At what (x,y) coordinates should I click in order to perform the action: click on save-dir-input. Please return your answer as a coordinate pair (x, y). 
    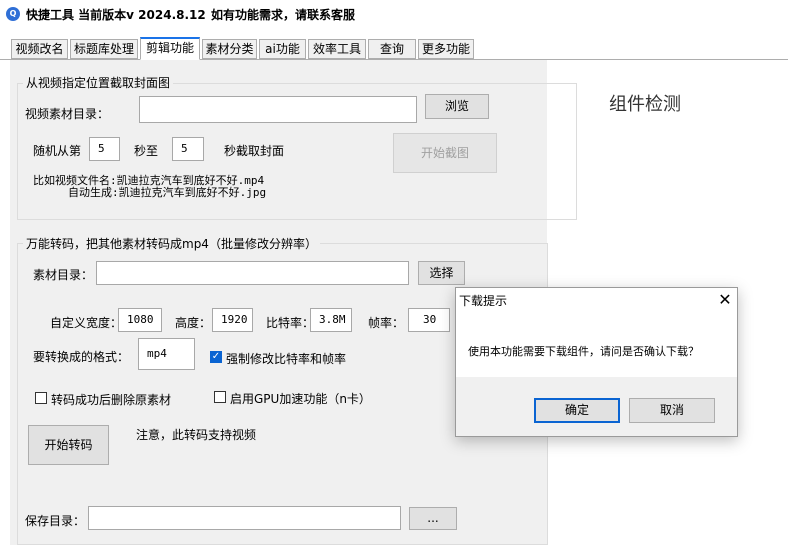
    Looking at the image, I should click on (244, 518).